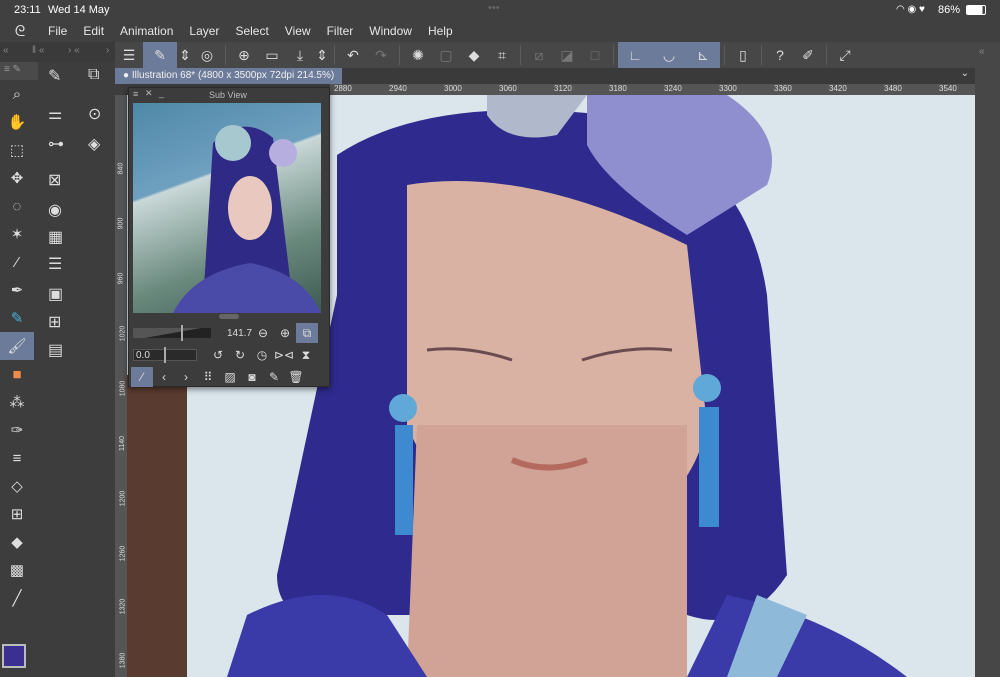 The width and height of the screenshot is (1000, 677). I want to click on close-icon: ✕, so click(149, 93).